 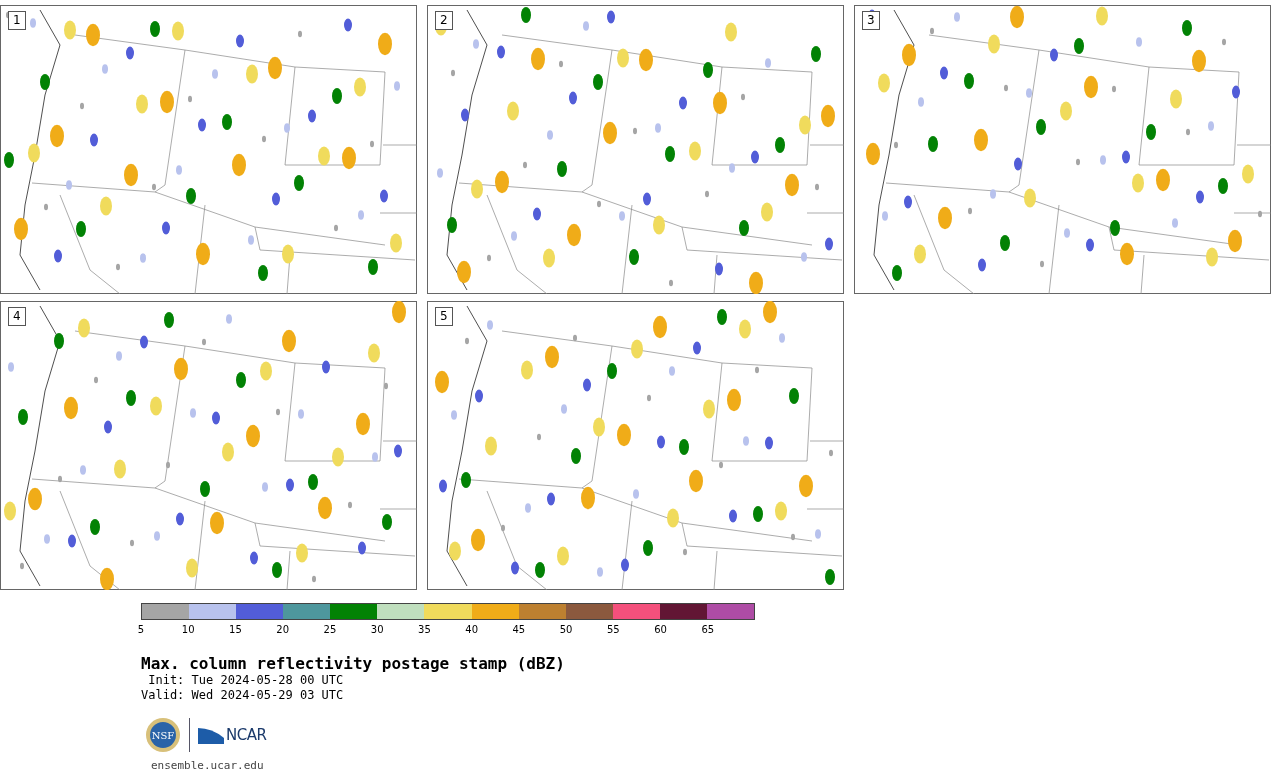 I want to click on tick-label: 15, so click(x=235, y=629).